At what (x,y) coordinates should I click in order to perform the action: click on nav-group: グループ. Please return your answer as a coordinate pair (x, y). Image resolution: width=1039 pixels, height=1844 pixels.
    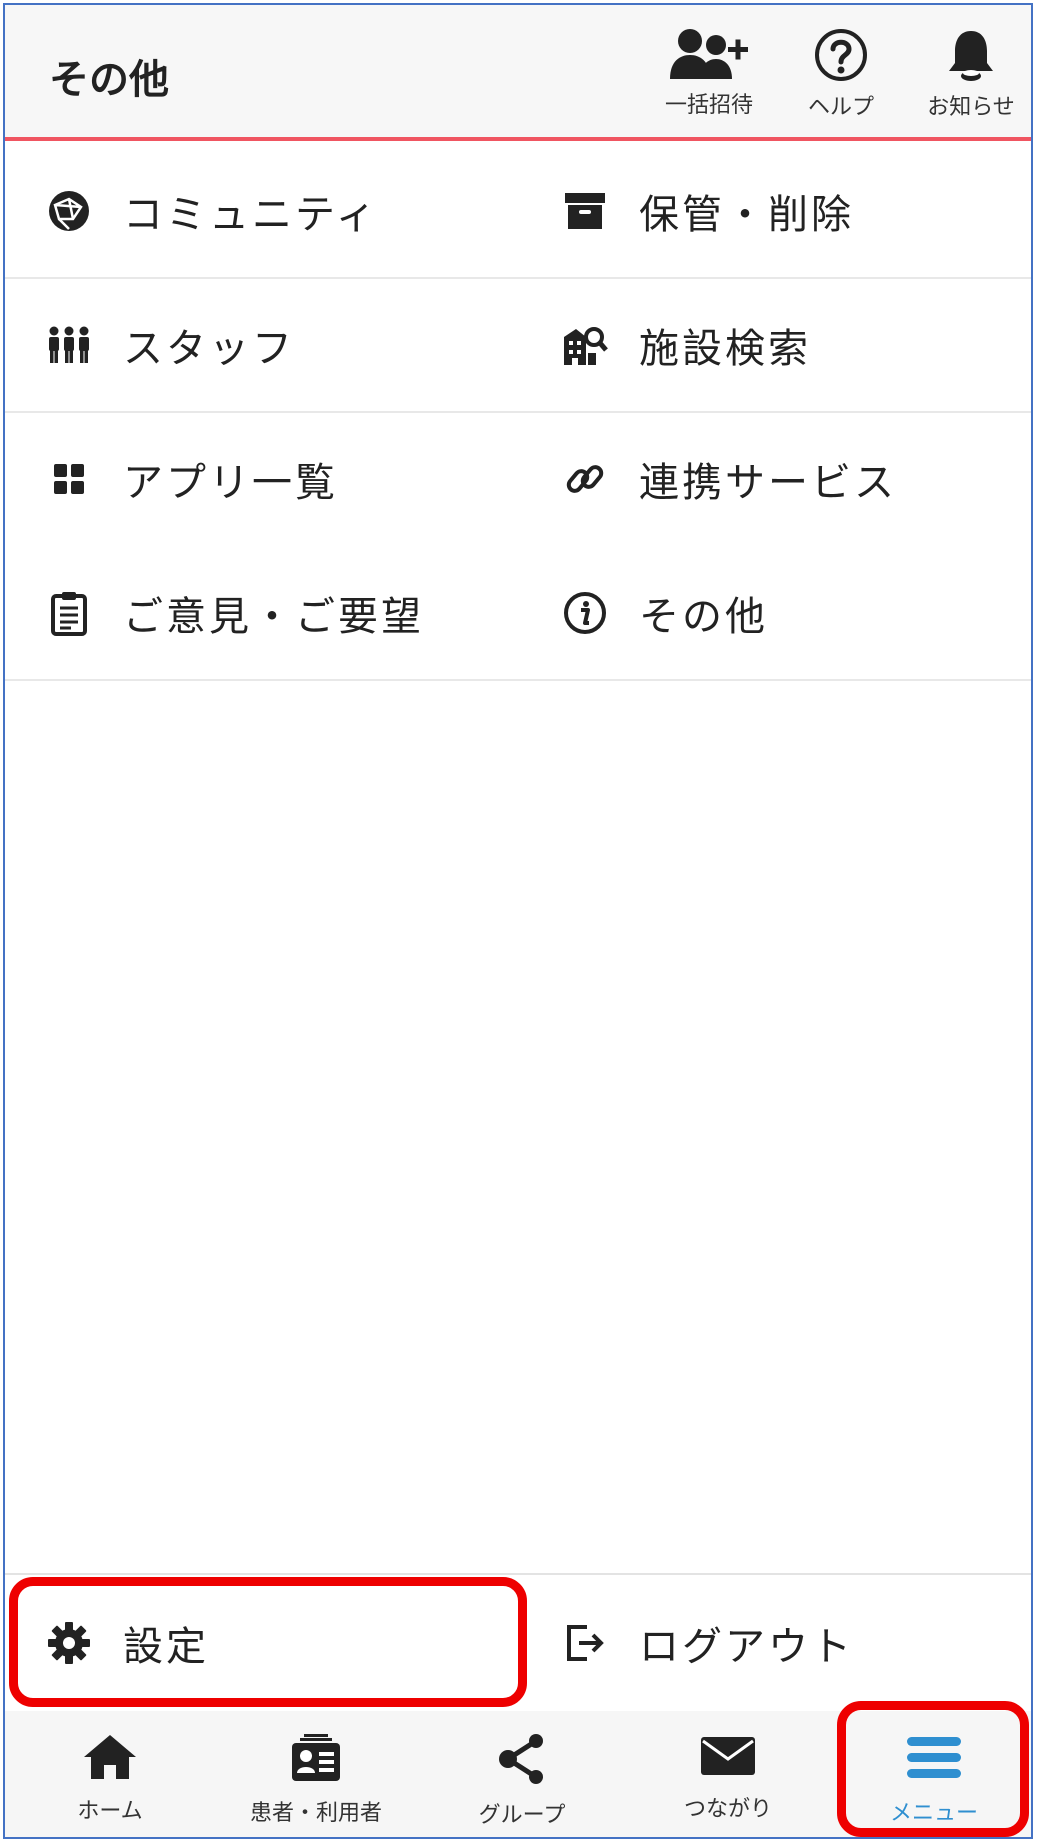
    Looking at the image, I should click on (522, 1774).